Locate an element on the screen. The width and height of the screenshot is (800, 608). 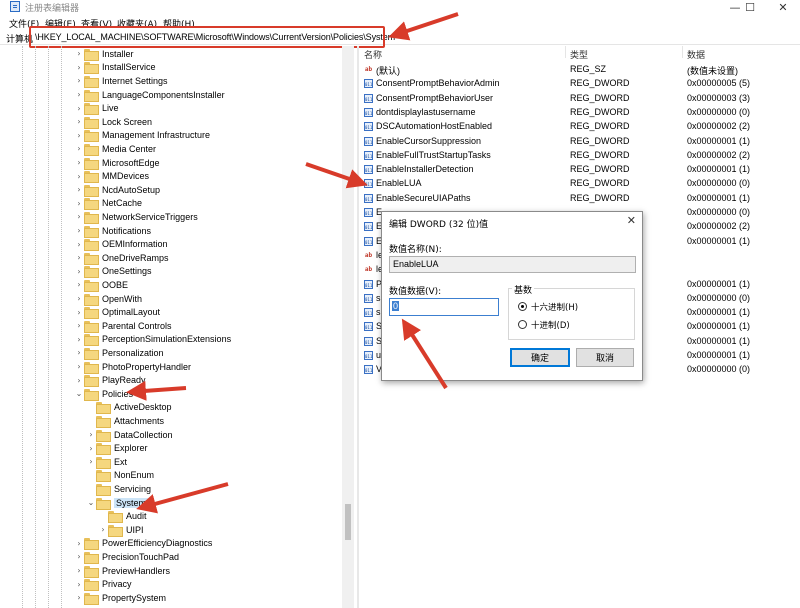
arrow-to-address is located at coordinates (423, 26).